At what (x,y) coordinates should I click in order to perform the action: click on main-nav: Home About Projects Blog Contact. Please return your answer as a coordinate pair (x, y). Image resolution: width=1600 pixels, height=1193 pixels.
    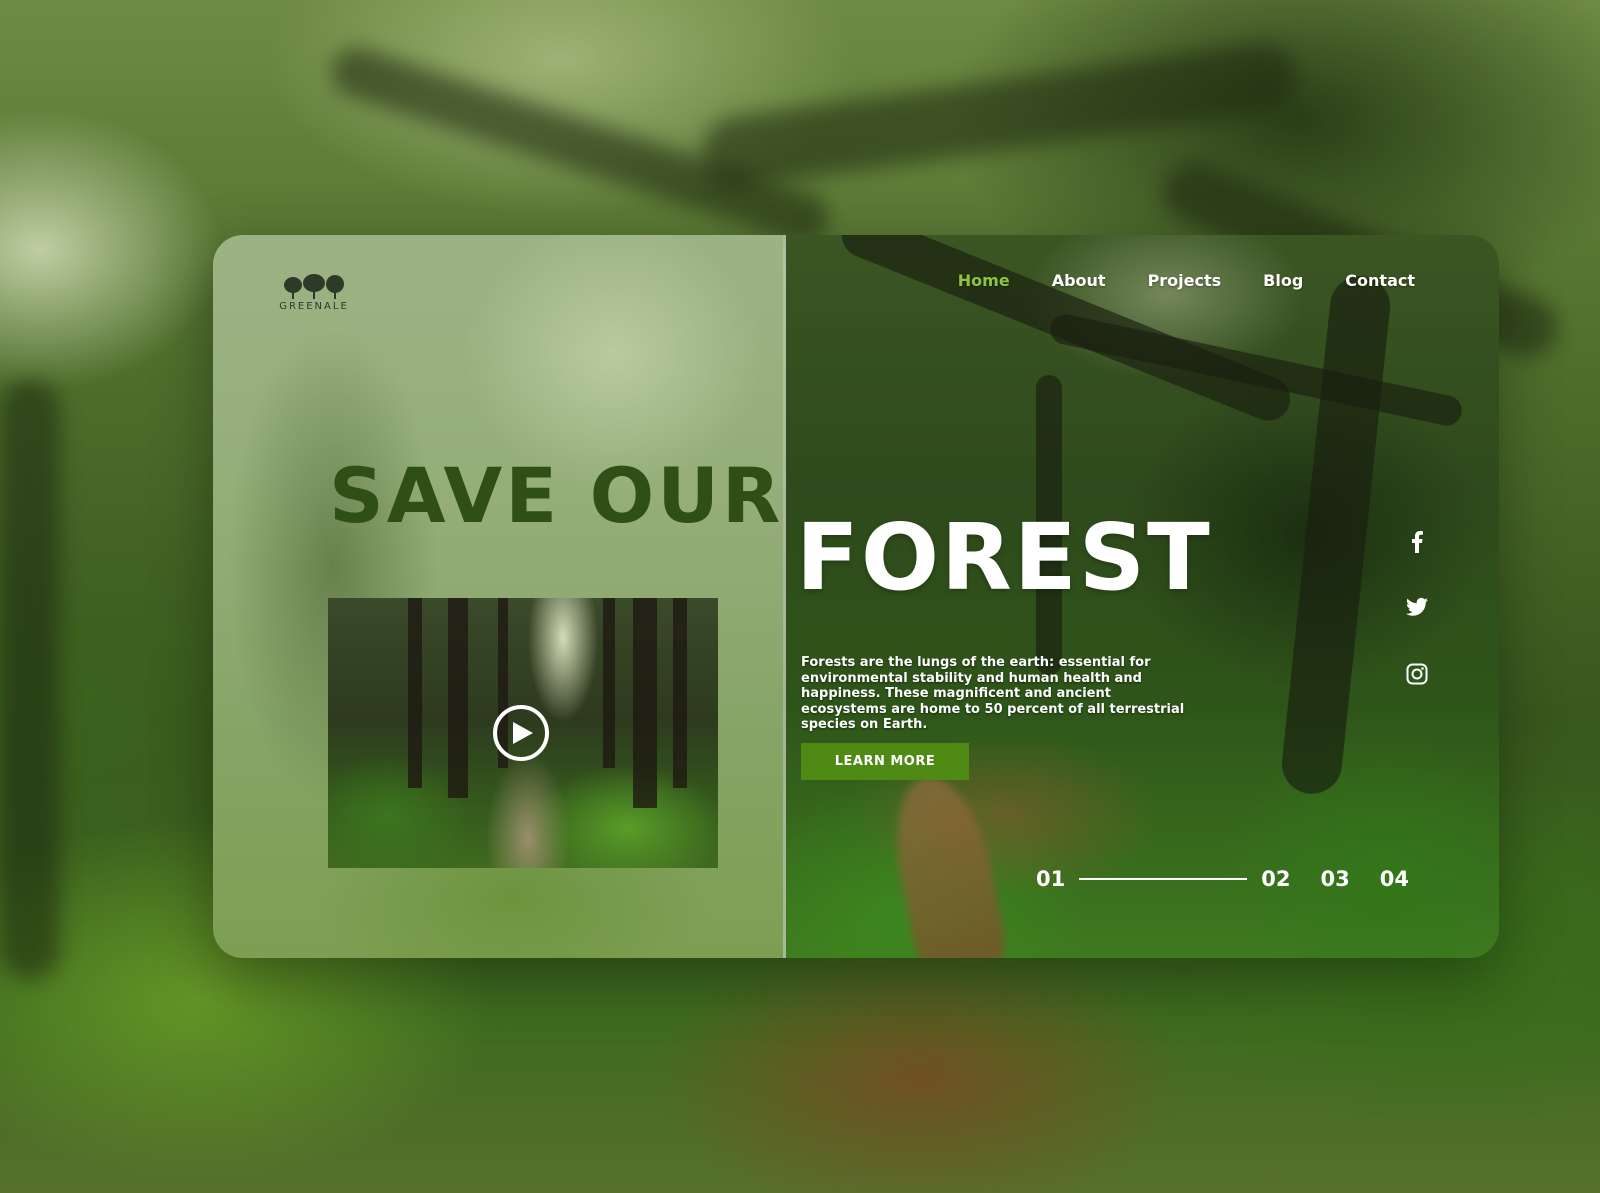
    Looking at the image, I should click on (1165, 280).